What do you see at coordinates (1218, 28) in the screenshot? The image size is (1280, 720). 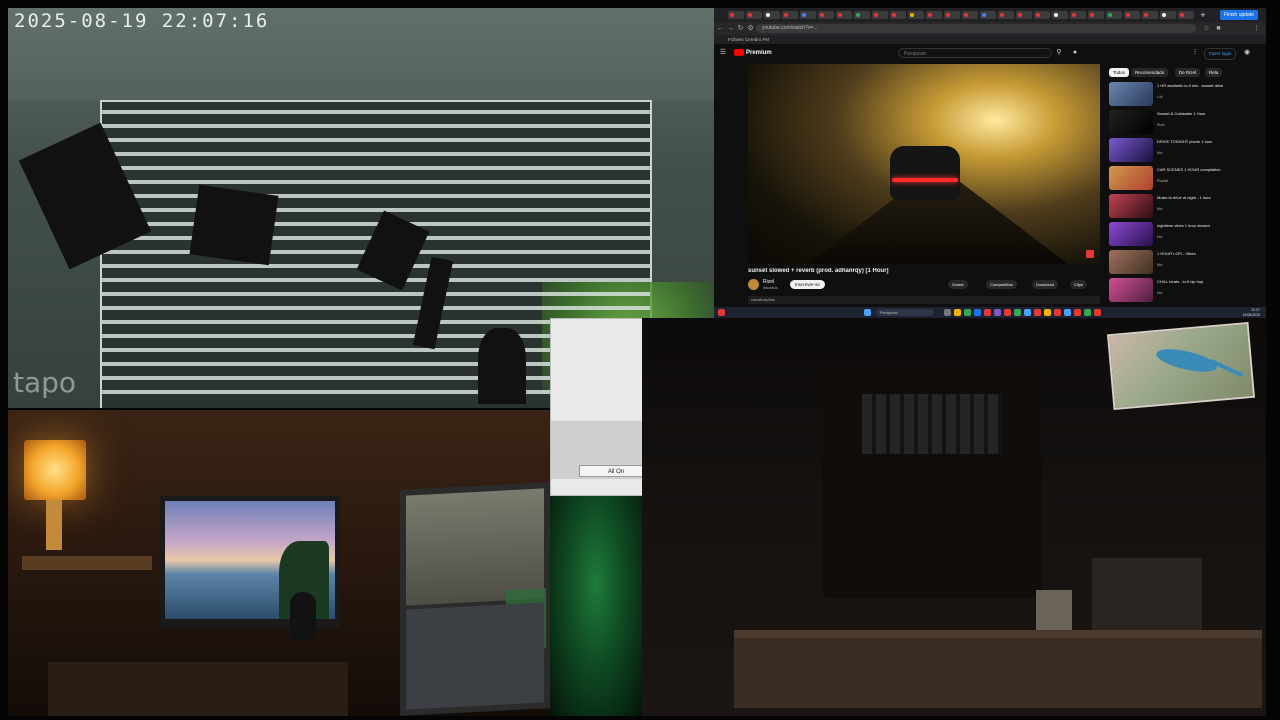 I see `extensions-icon: ■` at bounding box center [1218, 28].